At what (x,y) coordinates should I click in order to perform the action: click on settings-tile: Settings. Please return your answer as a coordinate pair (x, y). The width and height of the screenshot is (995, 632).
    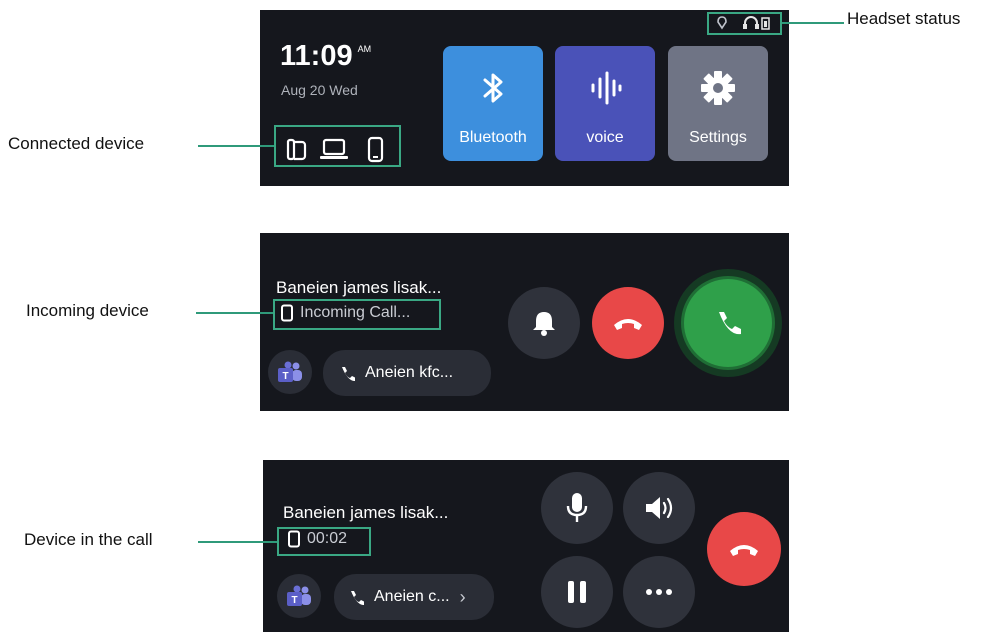
    Looking at the image, I should click on (718, 103).